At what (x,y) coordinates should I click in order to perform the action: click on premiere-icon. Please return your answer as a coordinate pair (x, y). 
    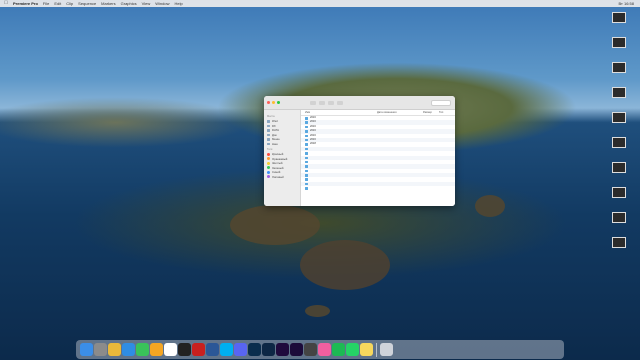
    Looking at the image, I should click on (282, 349).